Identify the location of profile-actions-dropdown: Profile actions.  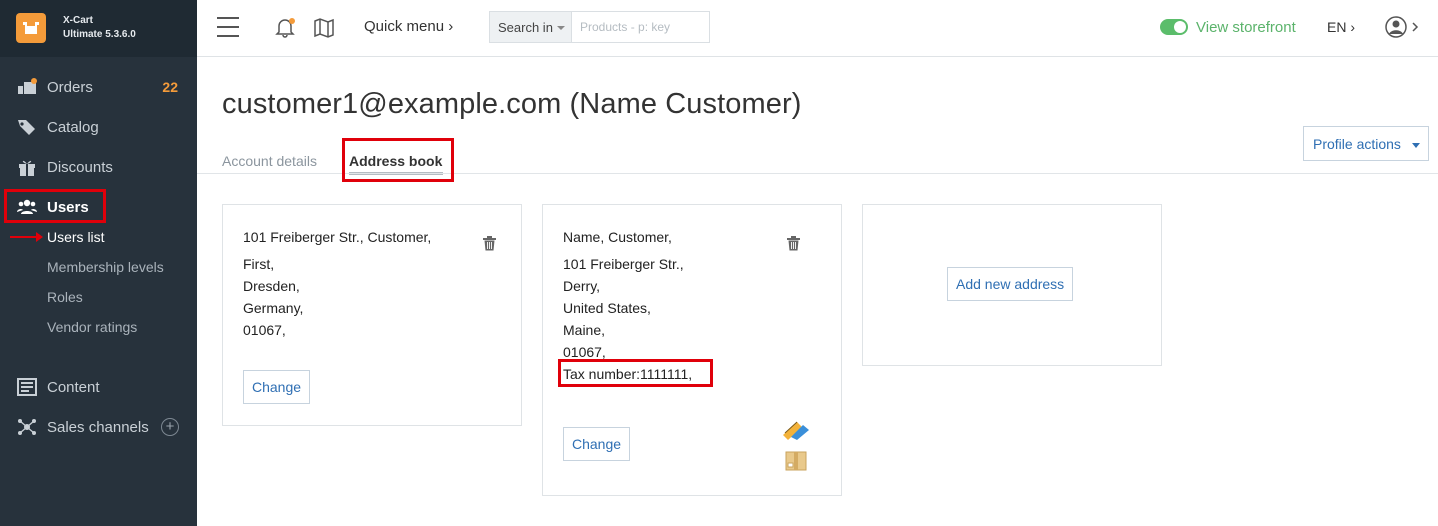
(1366, 143).